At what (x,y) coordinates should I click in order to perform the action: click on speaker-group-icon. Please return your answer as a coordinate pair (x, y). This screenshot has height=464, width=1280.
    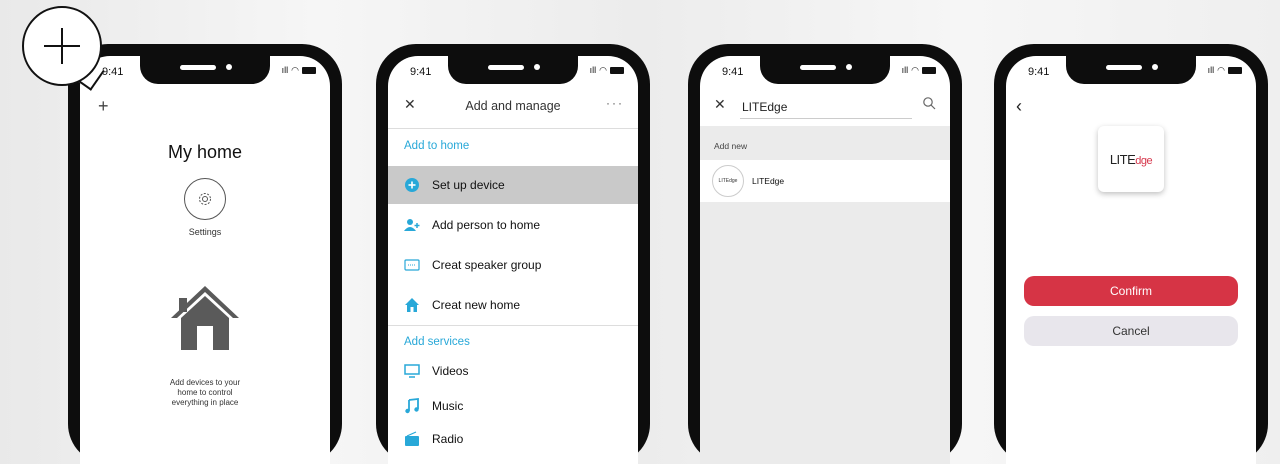
    Looking at the image, I should click on (412, 265).